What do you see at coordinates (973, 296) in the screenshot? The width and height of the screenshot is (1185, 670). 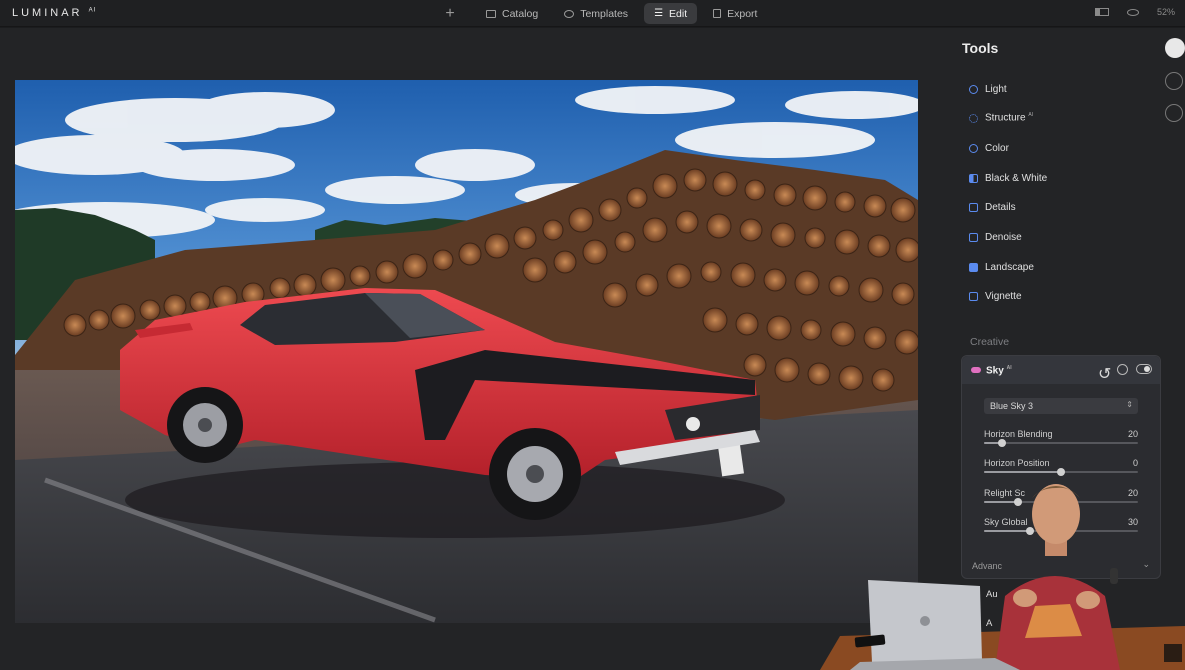 I see `vignette-icon` at bounding box center [973, 296].